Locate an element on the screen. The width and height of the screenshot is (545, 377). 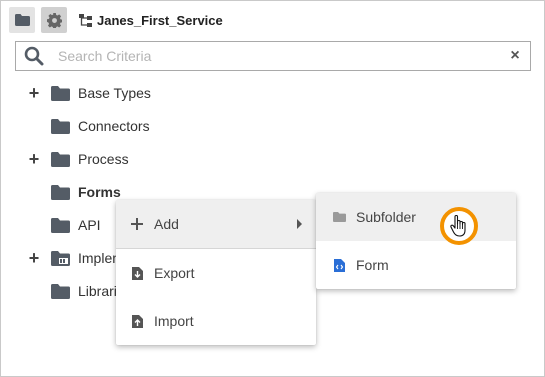
form-file-icon is located at coordinates (339, 265).